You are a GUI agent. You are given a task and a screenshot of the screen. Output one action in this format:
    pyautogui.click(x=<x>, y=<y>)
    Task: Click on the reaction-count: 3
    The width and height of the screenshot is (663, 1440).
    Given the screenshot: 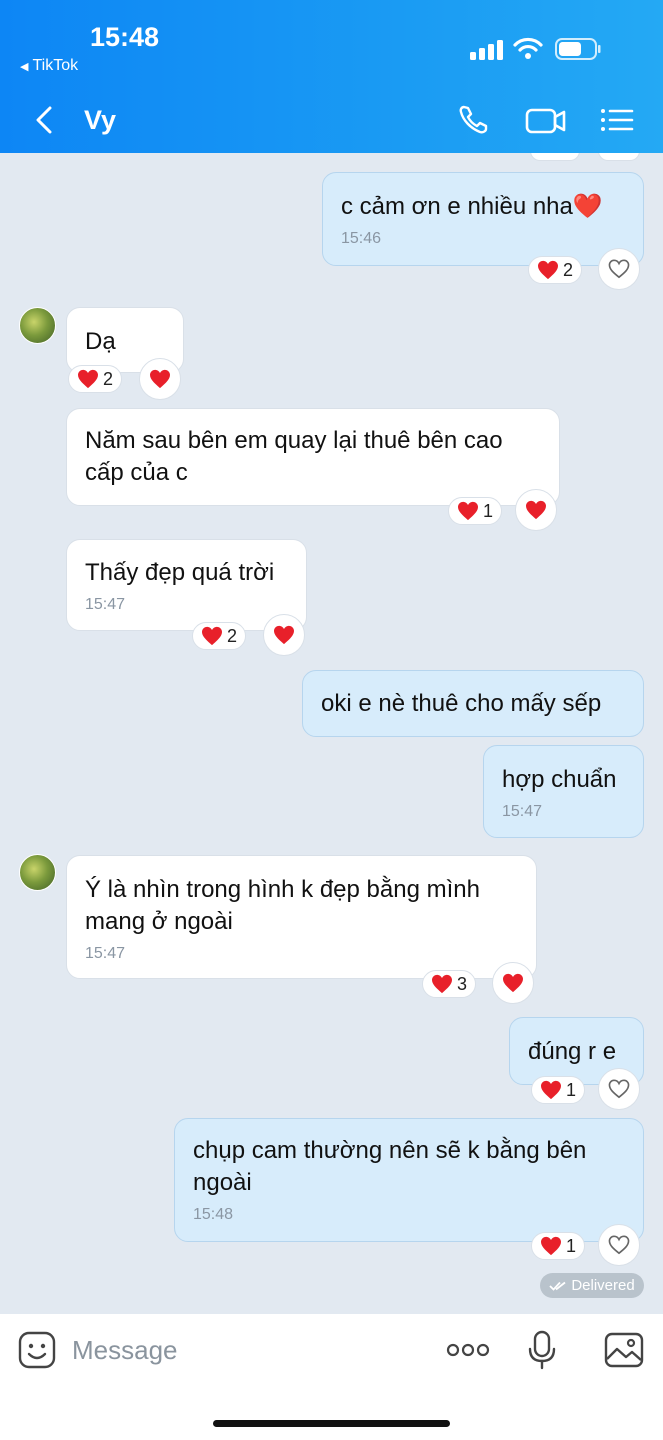 What is the action you would take?
    pyautogui.click(x=462, y=983)
    